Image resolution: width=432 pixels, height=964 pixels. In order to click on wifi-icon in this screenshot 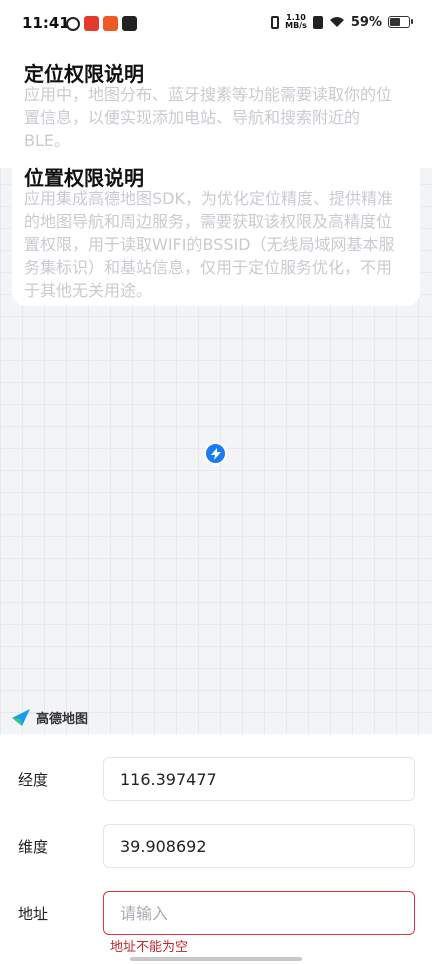, I will do `click(336, 22)`.